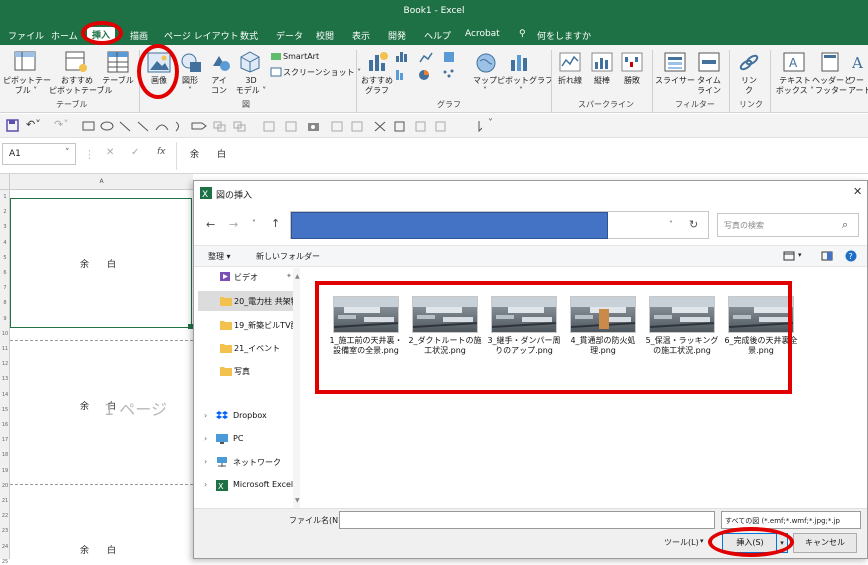 The height and width of the screenshot is (565, 868). I want to click on row-number: 23, so click(5, 531).